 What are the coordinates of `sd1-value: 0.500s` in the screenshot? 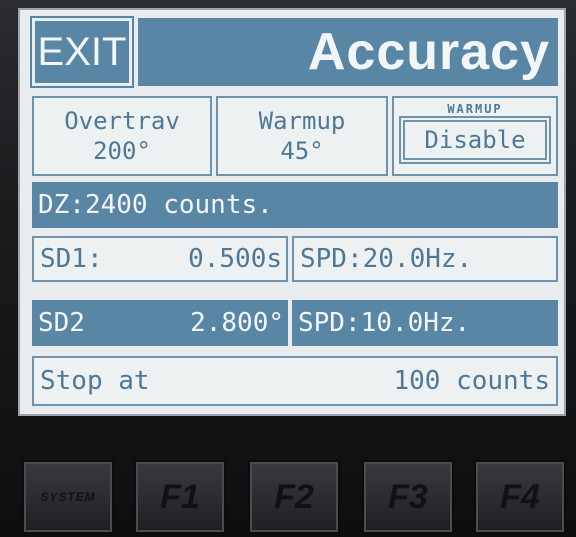 It's located at (235, 259).